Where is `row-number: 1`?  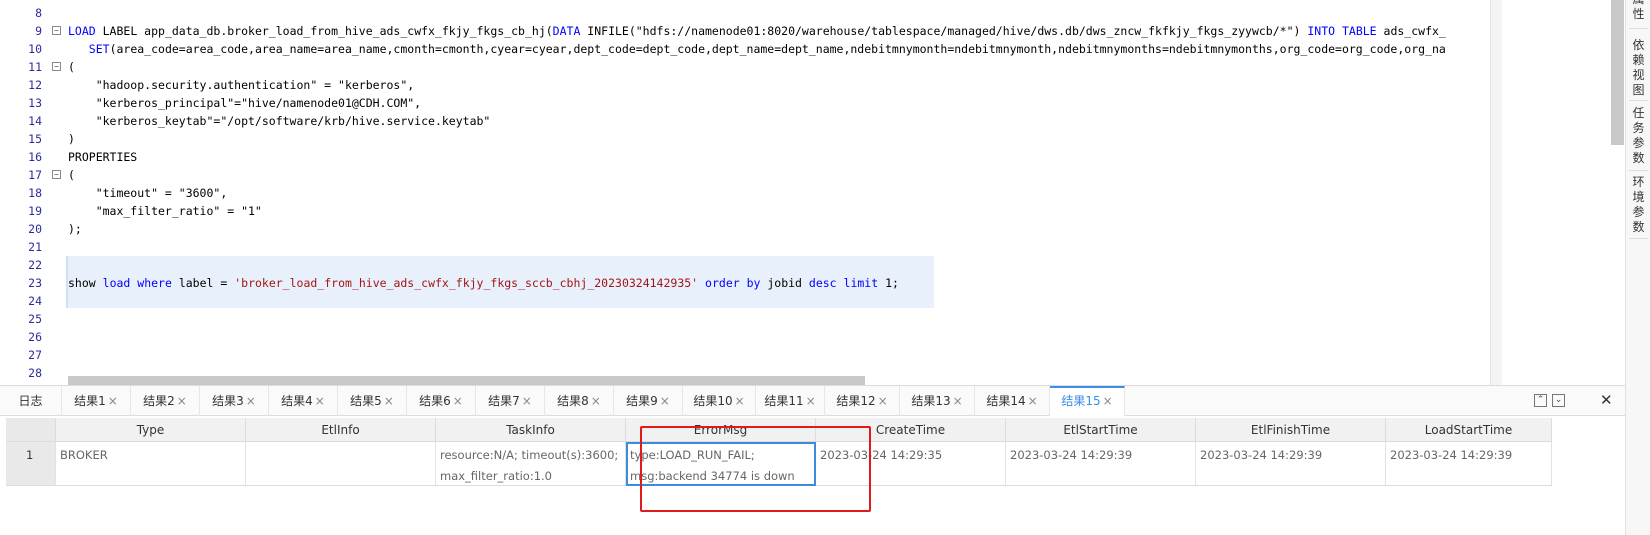
row-number: 1 is located at coordinates (31, 464).